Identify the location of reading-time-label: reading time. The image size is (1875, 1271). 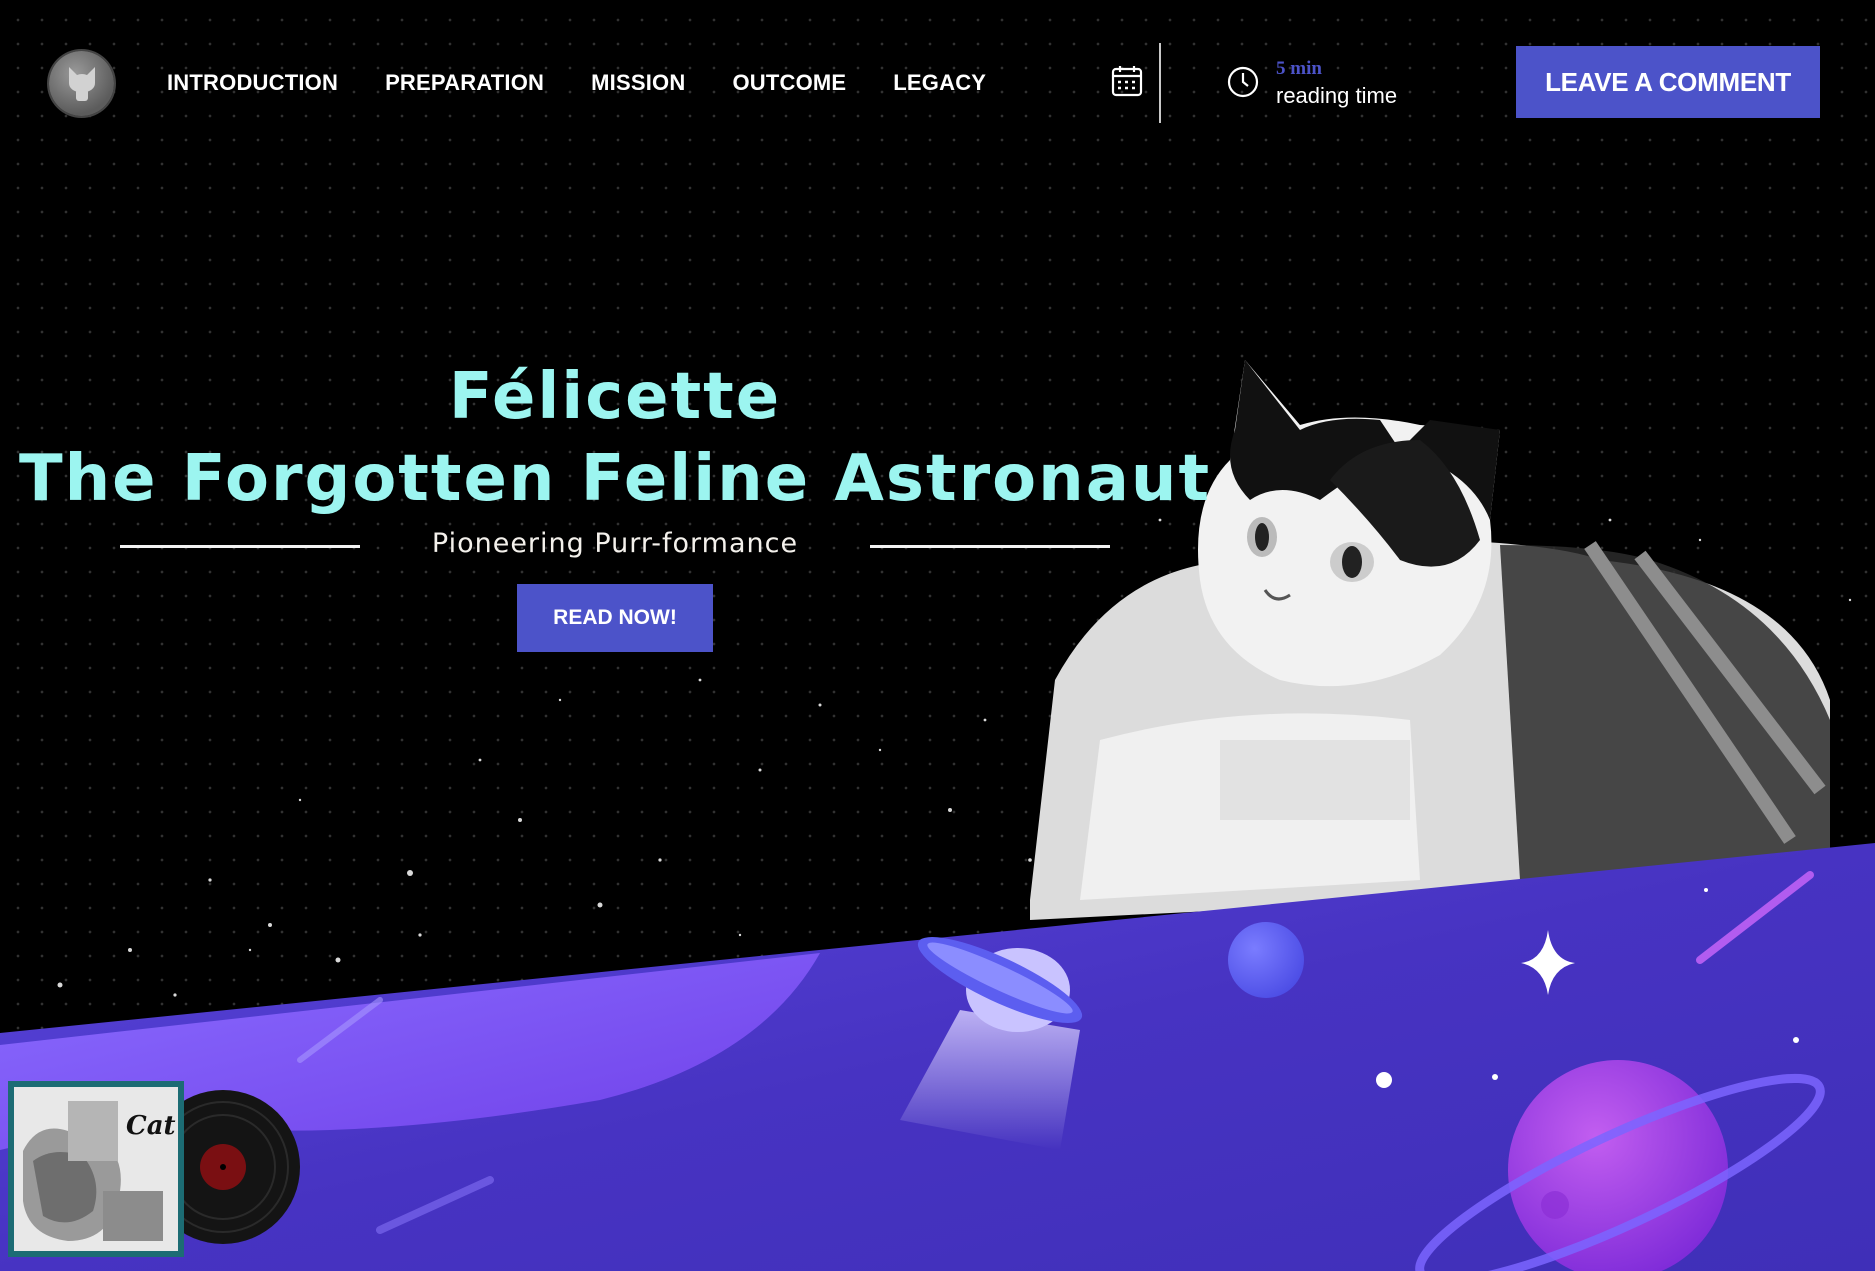
(1337, 95).